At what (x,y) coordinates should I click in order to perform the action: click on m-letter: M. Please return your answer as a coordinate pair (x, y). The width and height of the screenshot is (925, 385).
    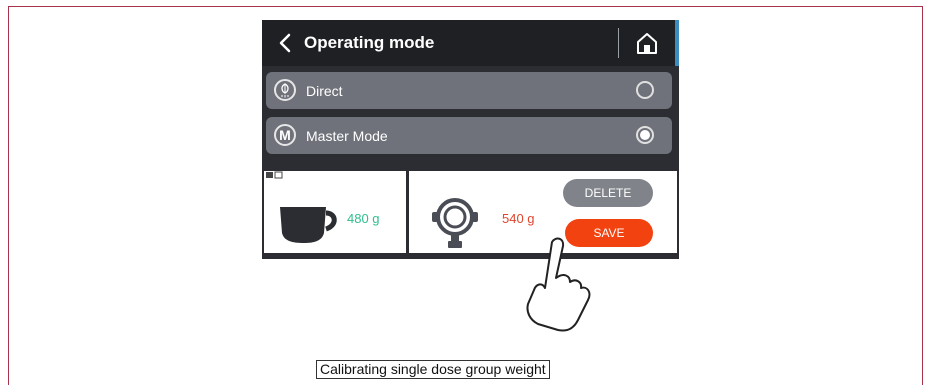
    Looking at the image, I should click on (285, 135).